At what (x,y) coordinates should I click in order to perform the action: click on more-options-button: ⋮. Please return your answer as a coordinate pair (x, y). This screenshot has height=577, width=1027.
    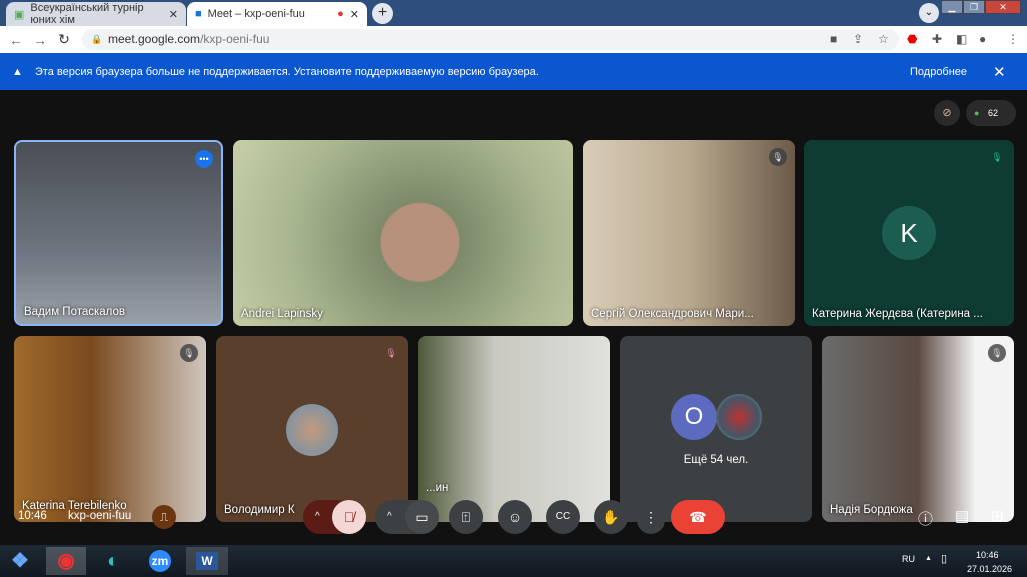
    Looking at the image, I should click on (651, 517).